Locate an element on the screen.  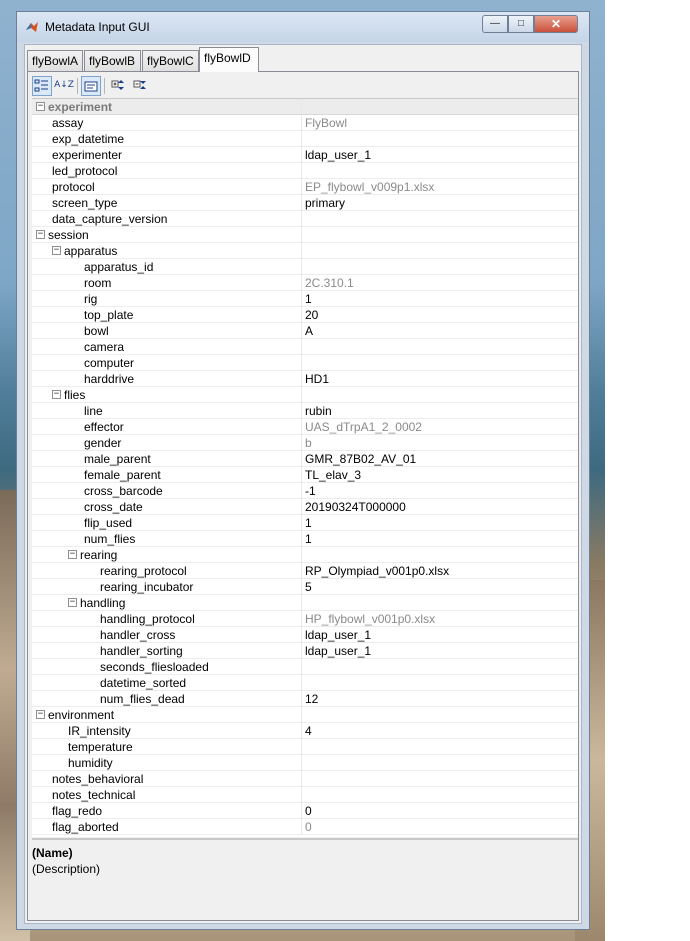
property-row: experimenter ldap_user_1 is located at coordinates (305, 155).